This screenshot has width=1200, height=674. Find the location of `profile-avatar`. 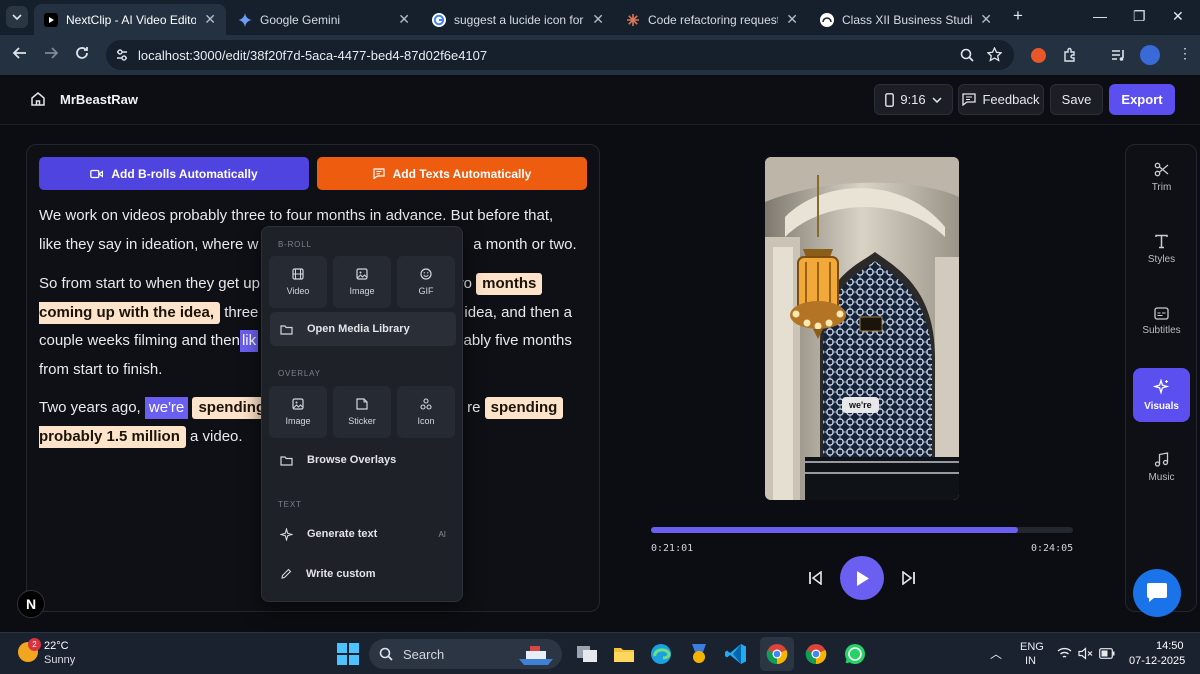

profile-avatar is located at coordinates (1150, 55).